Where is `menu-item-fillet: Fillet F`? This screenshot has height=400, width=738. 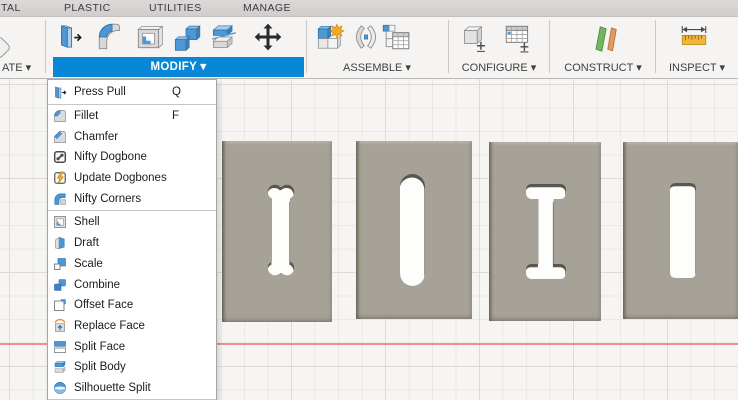
menu-item-fillet: Fillet F is located at coordinates (132, 116).